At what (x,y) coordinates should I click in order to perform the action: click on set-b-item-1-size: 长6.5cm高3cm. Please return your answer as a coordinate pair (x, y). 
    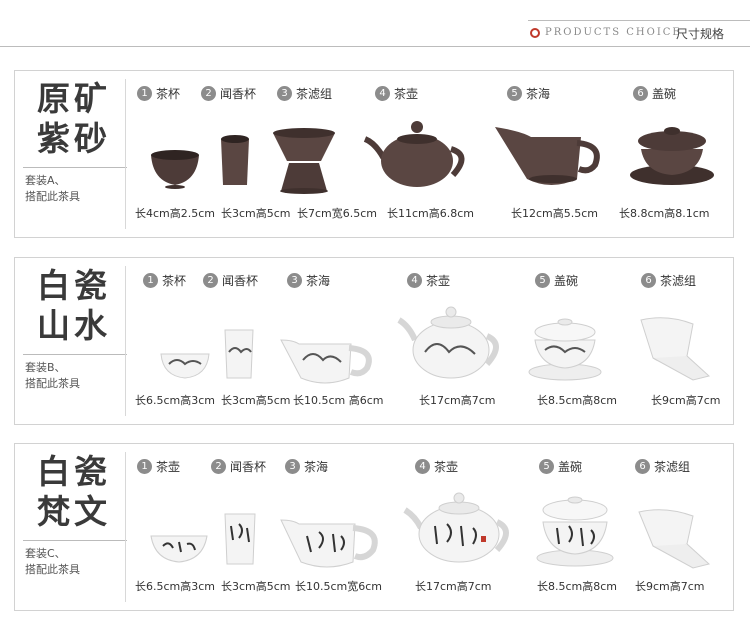
    Looking at the image, I should click on (175, 400).